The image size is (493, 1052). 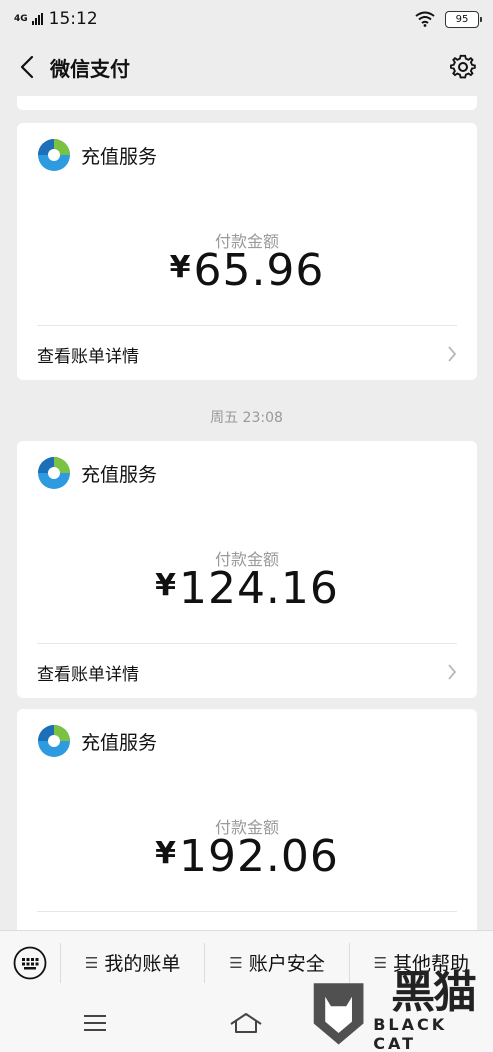 What do you see at coordinates (21, 18) in the screenshot?
I see `network-indicator: 4G` at bounding box center [21, 18].